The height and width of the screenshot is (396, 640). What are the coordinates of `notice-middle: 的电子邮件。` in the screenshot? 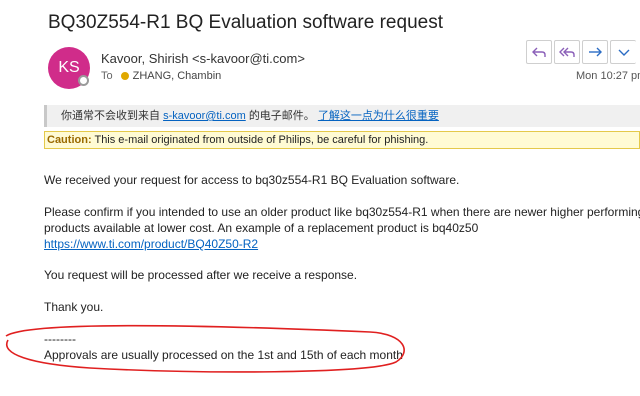 It's located at (281, 116).